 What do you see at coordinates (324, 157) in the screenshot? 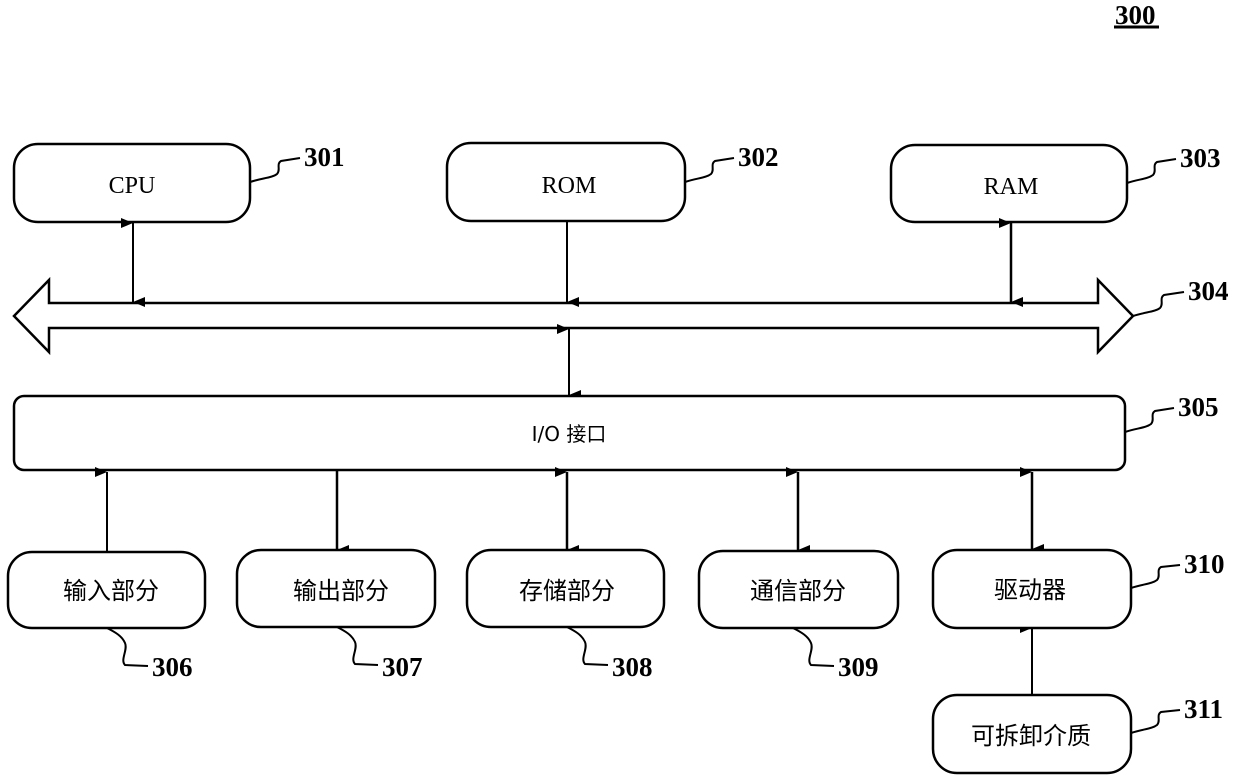
I see `ref-301: 301` at bounding box center [324, 157].